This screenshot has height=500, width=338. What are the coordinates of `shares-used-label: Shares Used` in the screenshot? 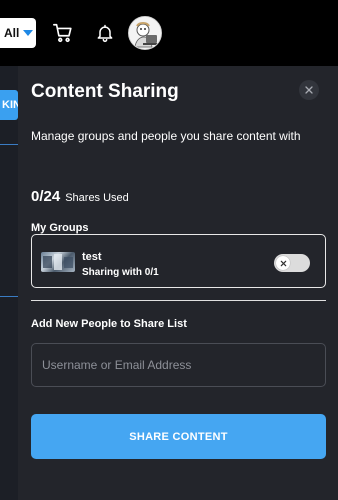 It's located at (97, 198).